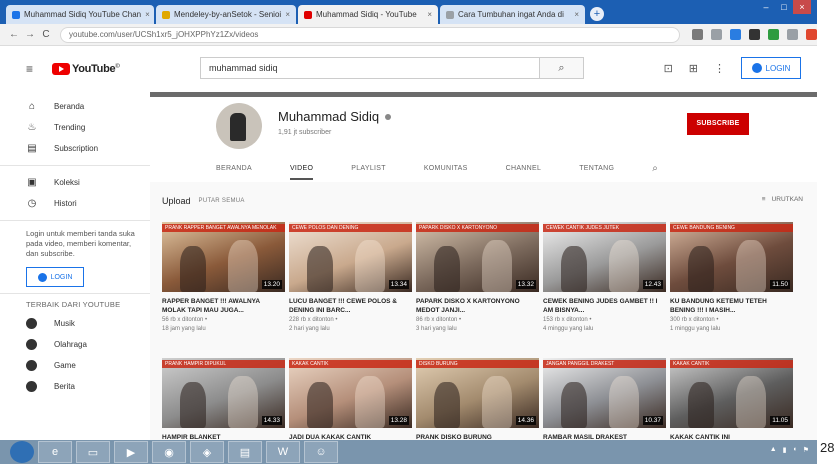 This screenshot has height=464, width=840. What do you see at coordinates (350, 393) in the screenshot?
I see `video-thumbnail: KAKAK CANTIK 13.28` at bounding box center [350, 393].